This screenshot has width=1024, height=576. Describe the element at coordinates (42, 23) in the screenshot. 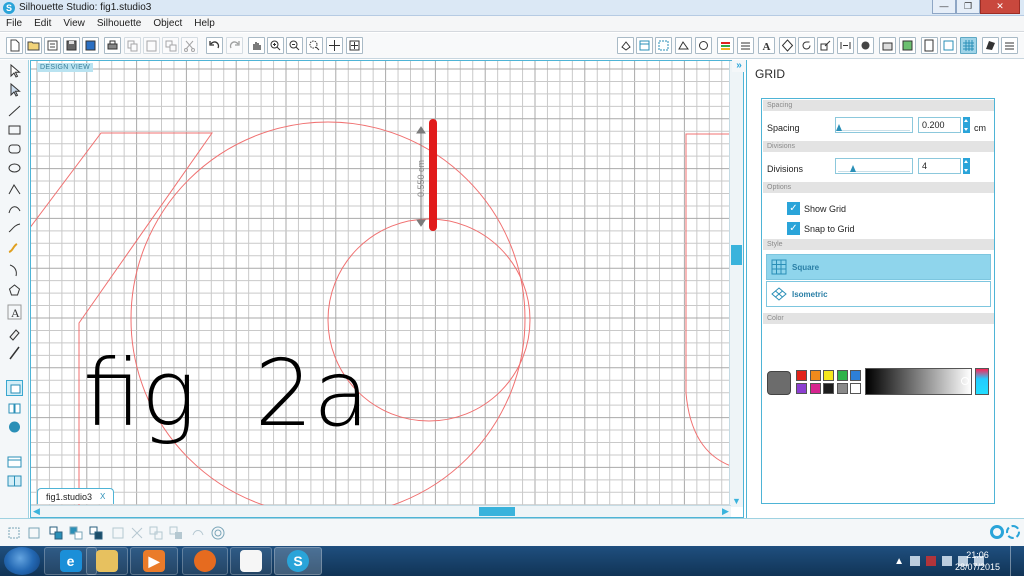

I see `menu-edit: Edit` at that location.